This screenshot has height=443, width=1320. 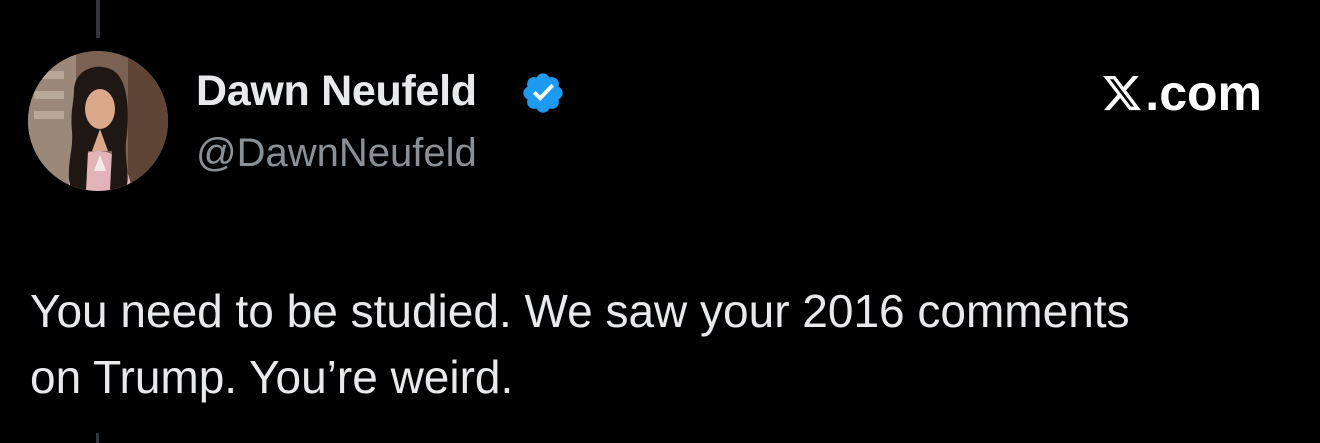 I want to click on author-avatar, so click(x=98, y=121).